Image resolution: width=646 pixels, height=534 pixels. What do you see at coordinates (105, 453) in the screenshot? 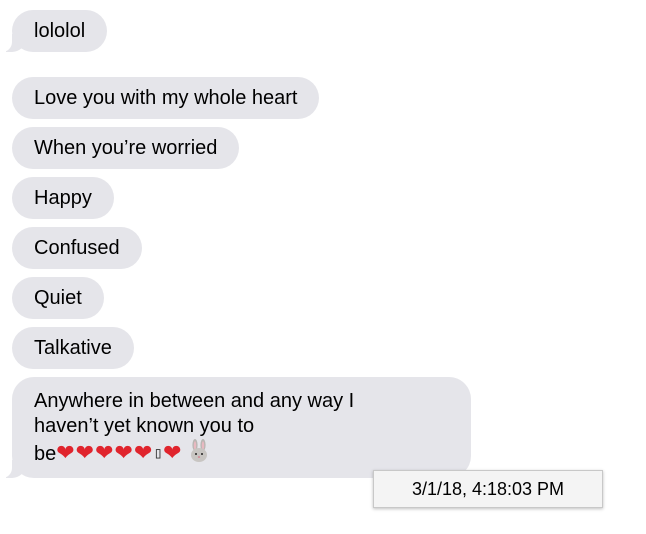
I see `heart-emoji-icon: ❤❤❤❤❤` at bounding box center [105, 453].